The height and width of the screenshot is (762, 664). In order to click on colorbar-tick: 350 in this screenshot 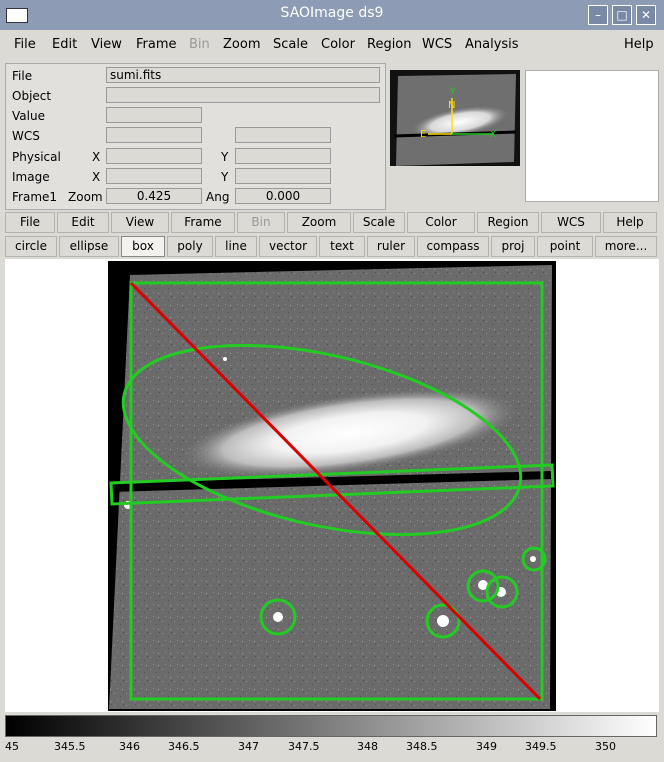, I will do `click(605, 746)`.